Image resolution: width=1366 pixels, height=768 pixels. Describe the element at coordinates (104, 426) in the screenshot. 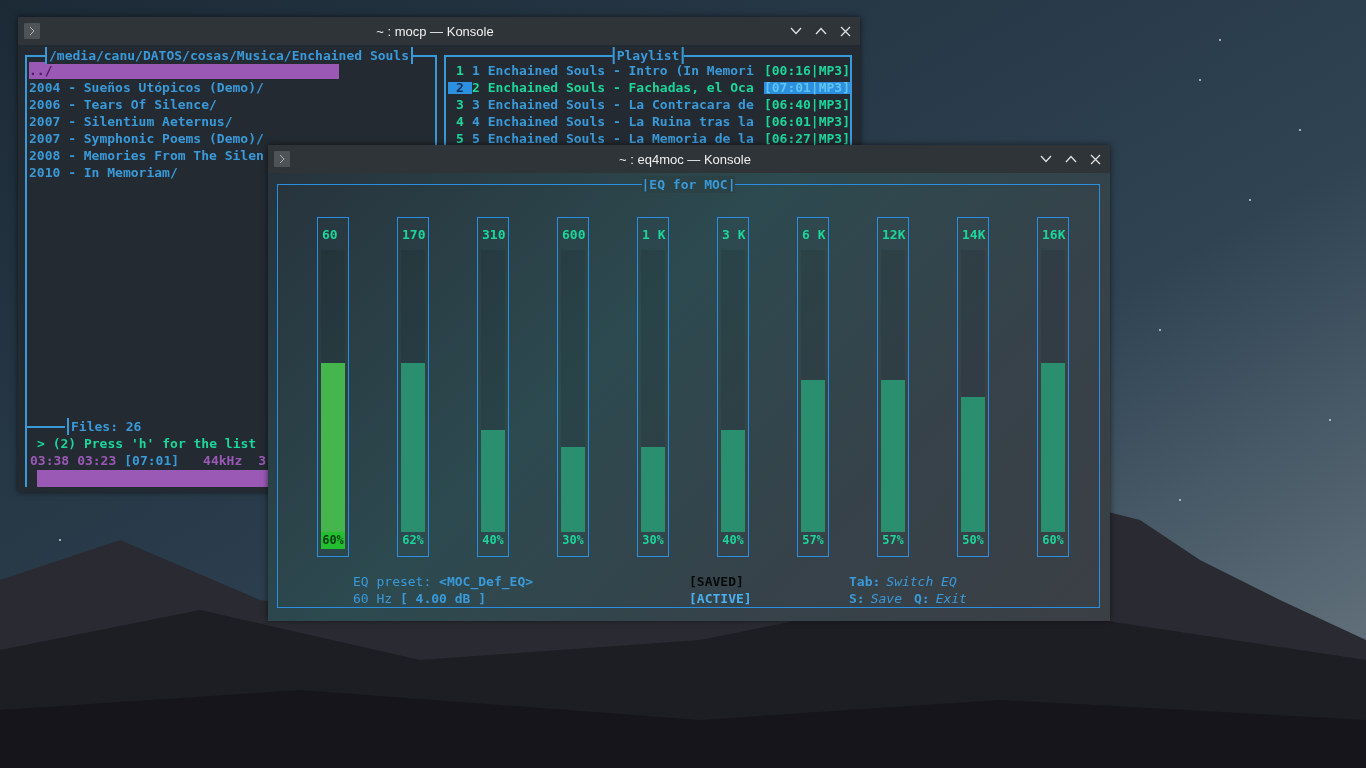

I see `file-count: Files: 26` at that location.